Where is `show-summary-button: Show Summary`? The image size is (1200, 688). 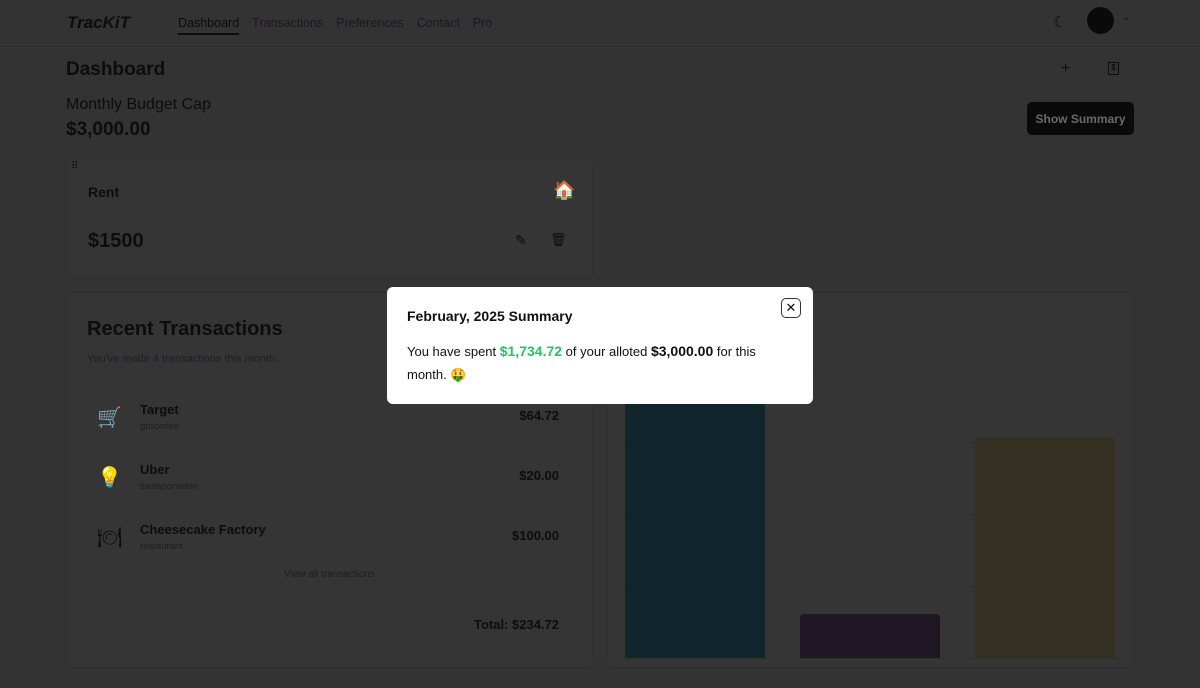 show-summary-button: Show Summary is located at coordinates (1080, 118).